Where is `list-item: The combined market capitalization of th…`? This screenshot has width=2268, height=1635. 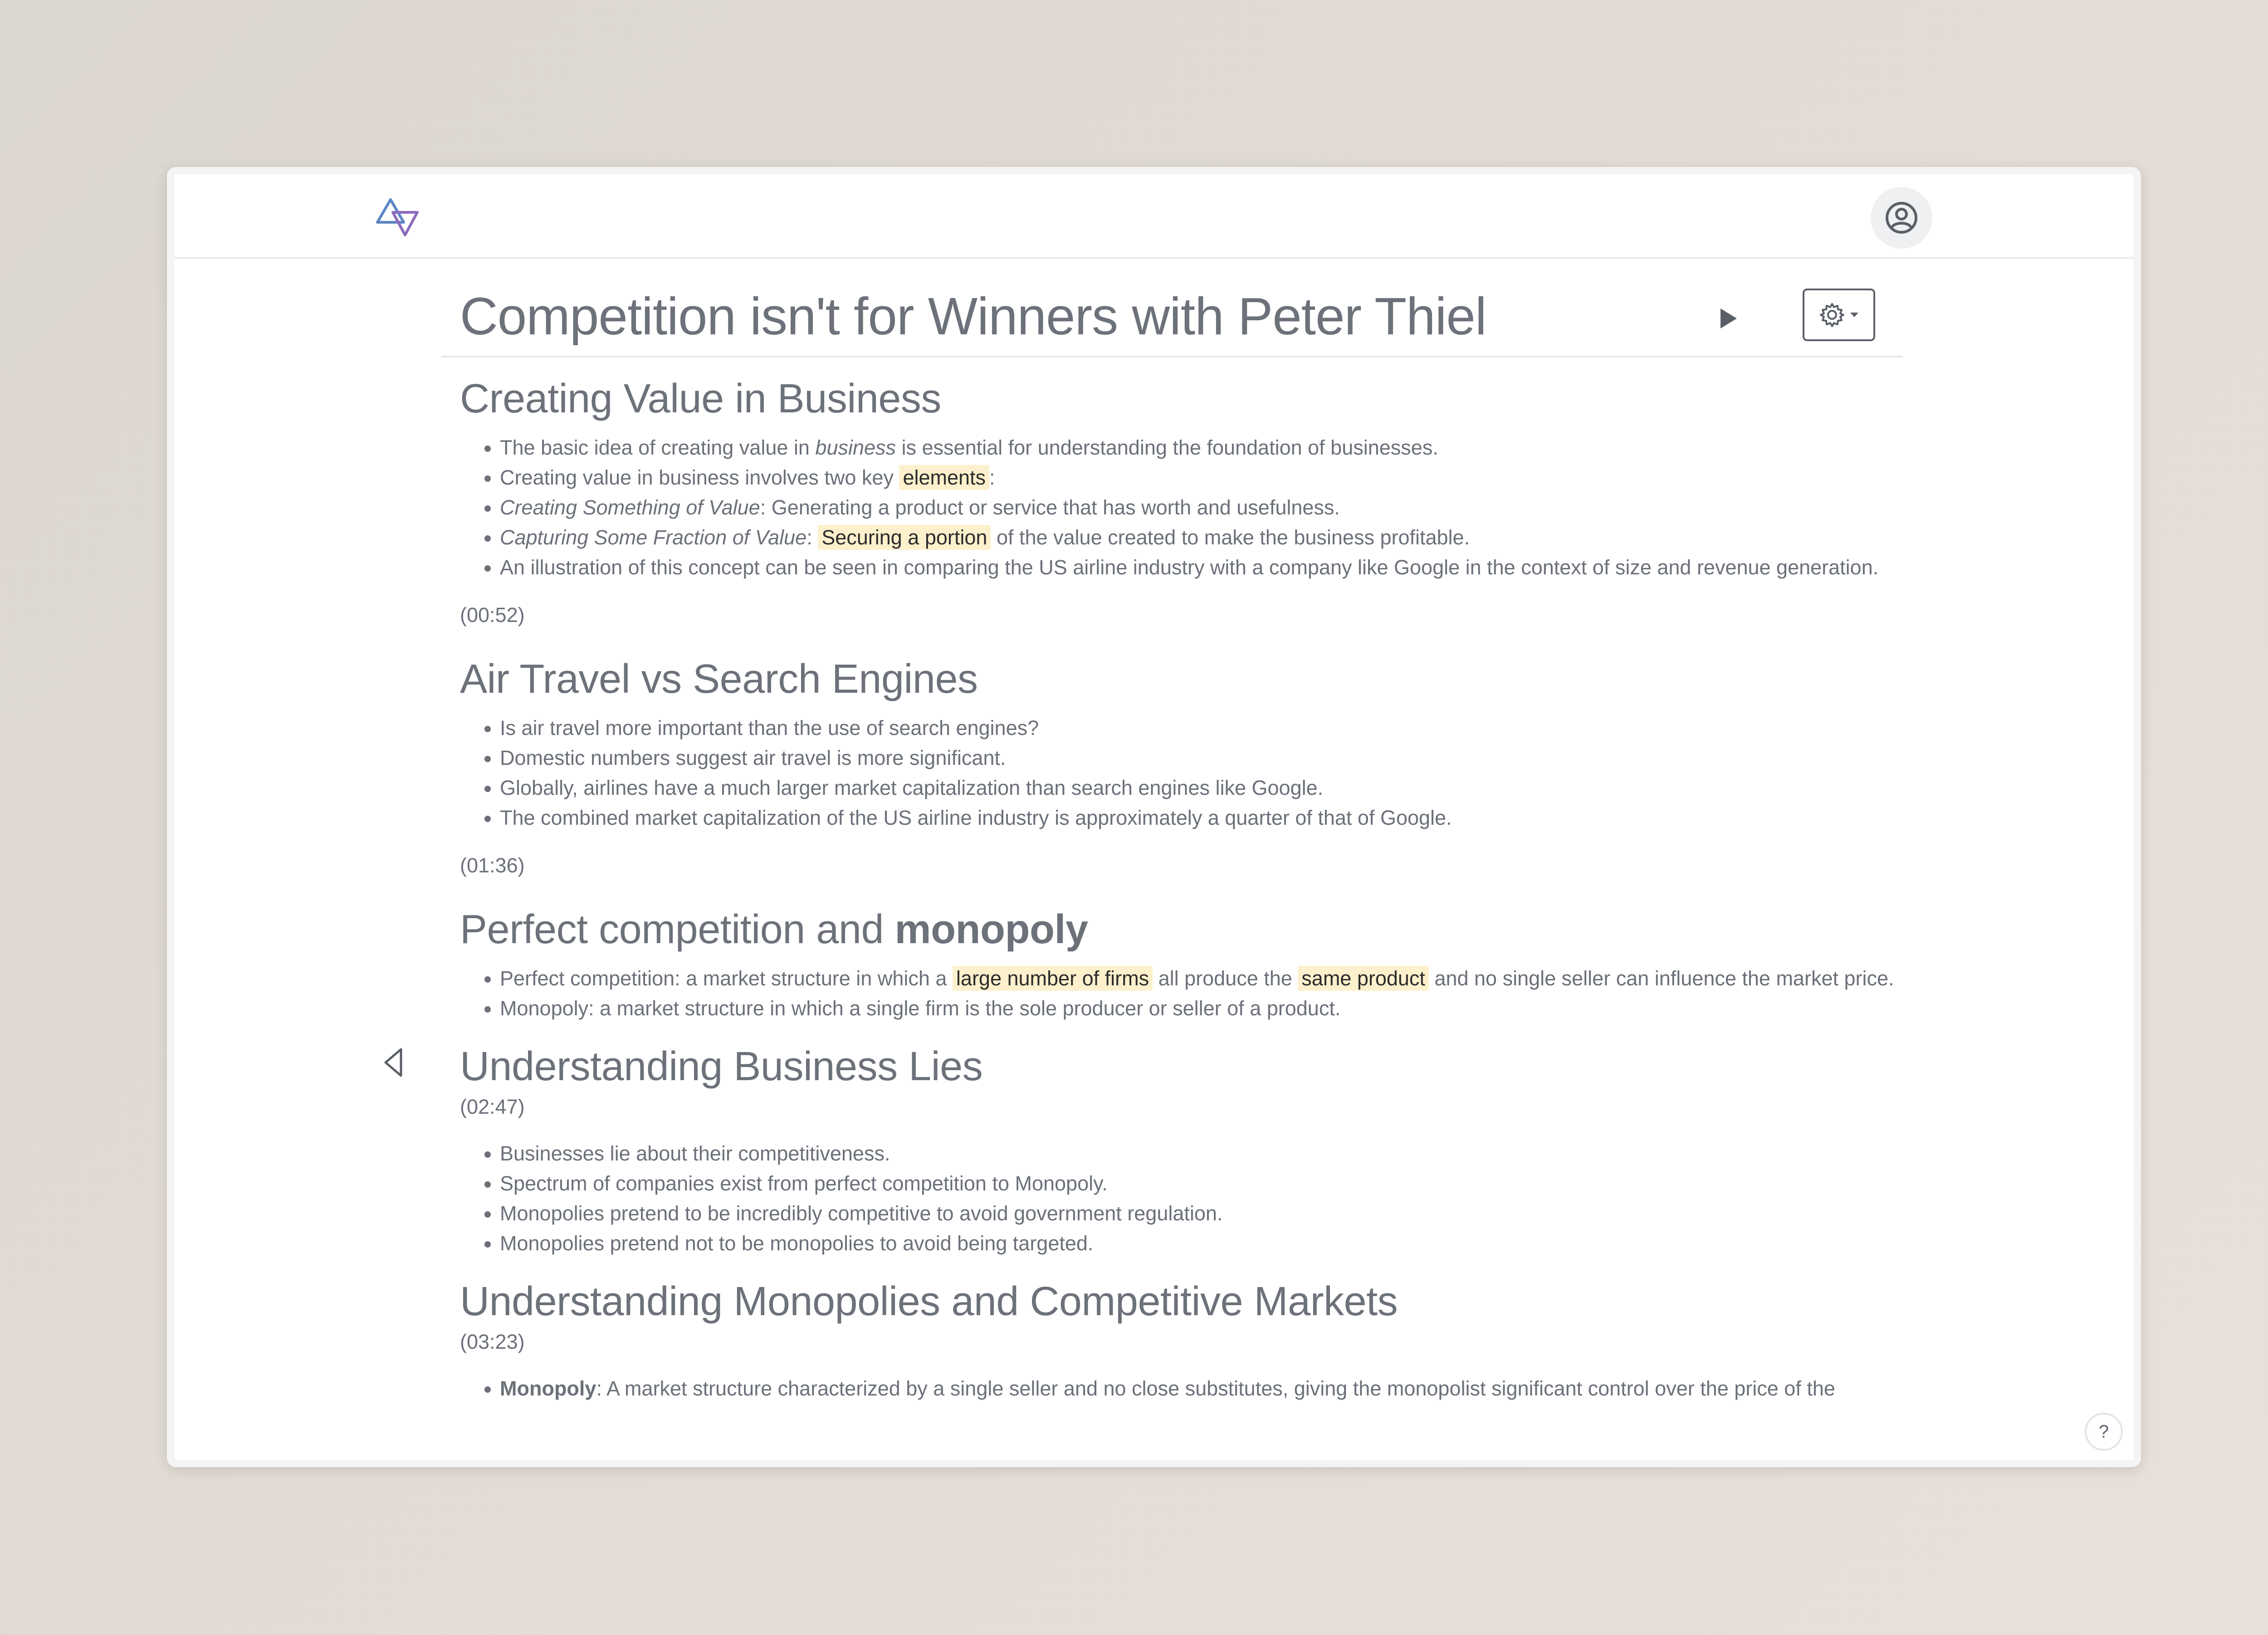
list-item: The combined market capitalization of th… is located at coordinates (1228, 818).